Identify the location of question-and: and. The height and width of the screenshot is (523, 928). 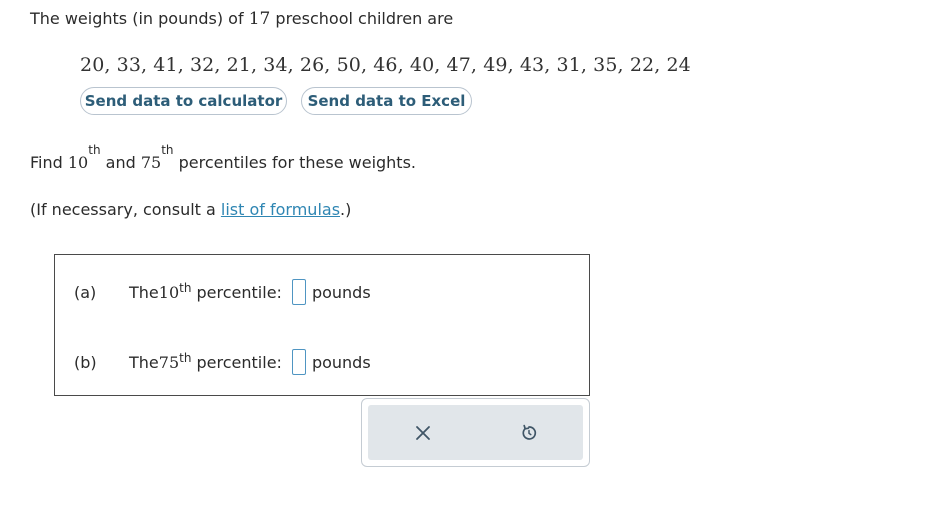
(120, 162).